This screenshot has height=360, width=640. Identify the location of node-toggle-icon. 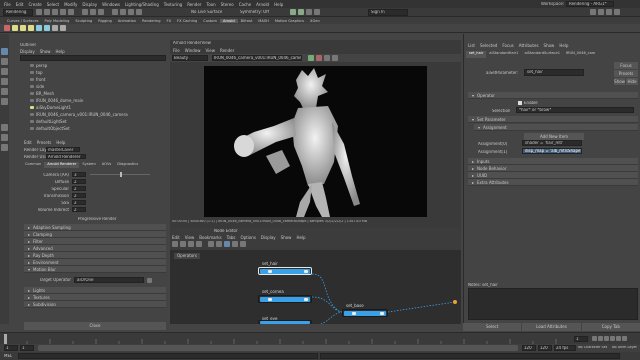
(306, 299).